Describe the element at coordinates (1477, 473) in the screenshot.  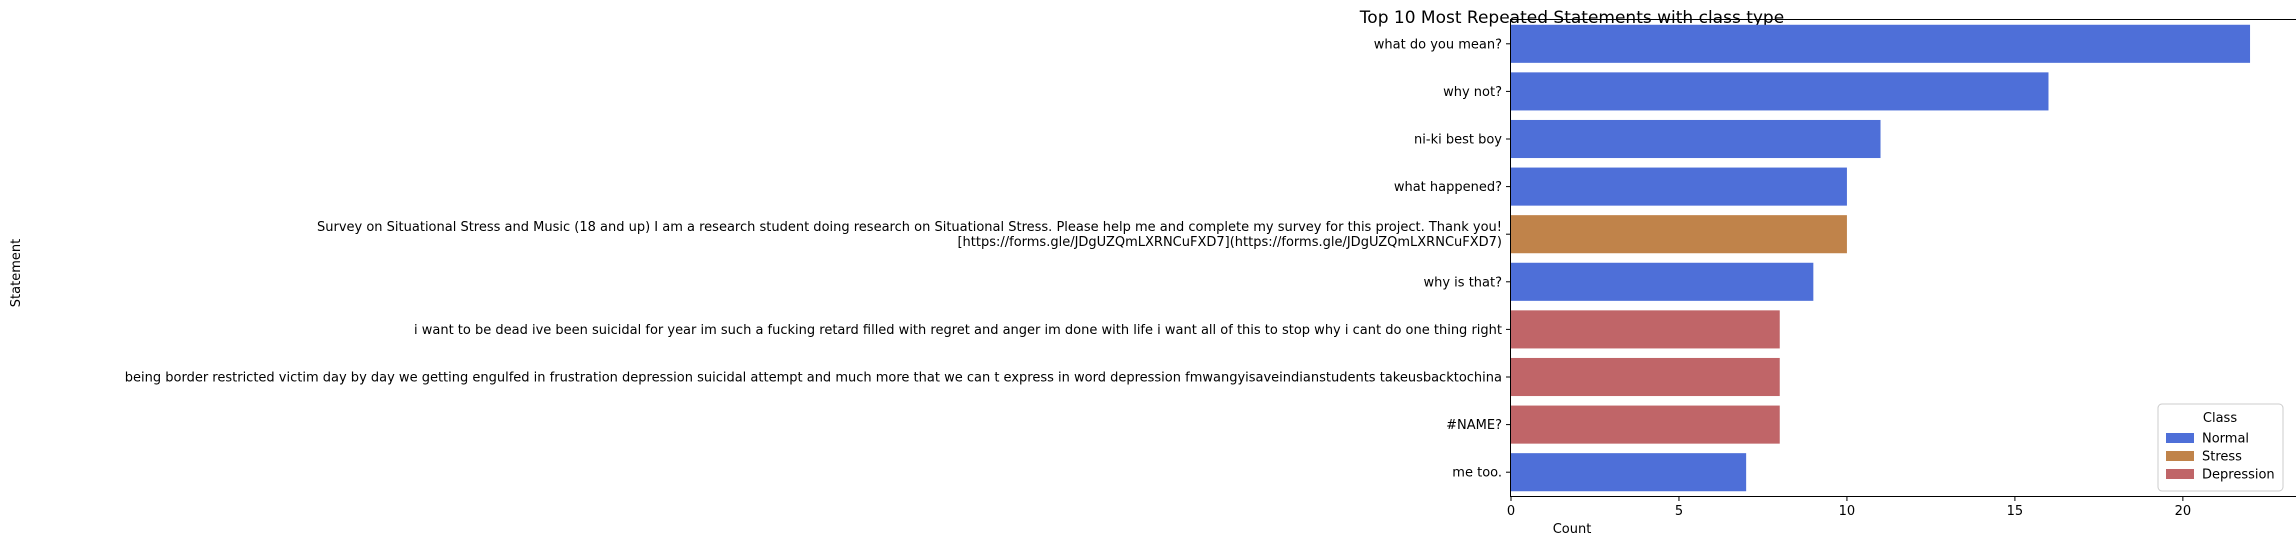
I see `y-tick-label: me too.` at that location.